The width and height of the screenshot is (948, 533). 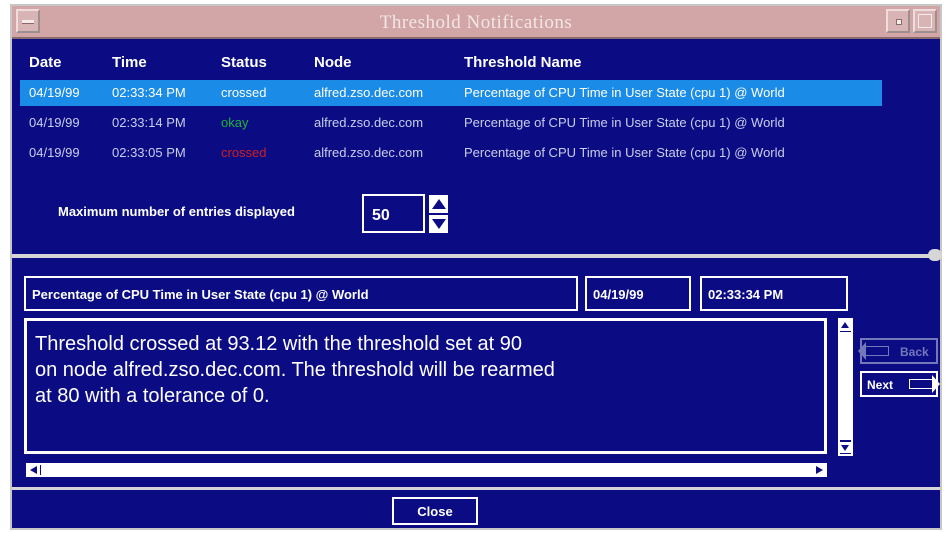 I want to click on cell-time: 02:33:14 PM, so click(x=149, y=122).